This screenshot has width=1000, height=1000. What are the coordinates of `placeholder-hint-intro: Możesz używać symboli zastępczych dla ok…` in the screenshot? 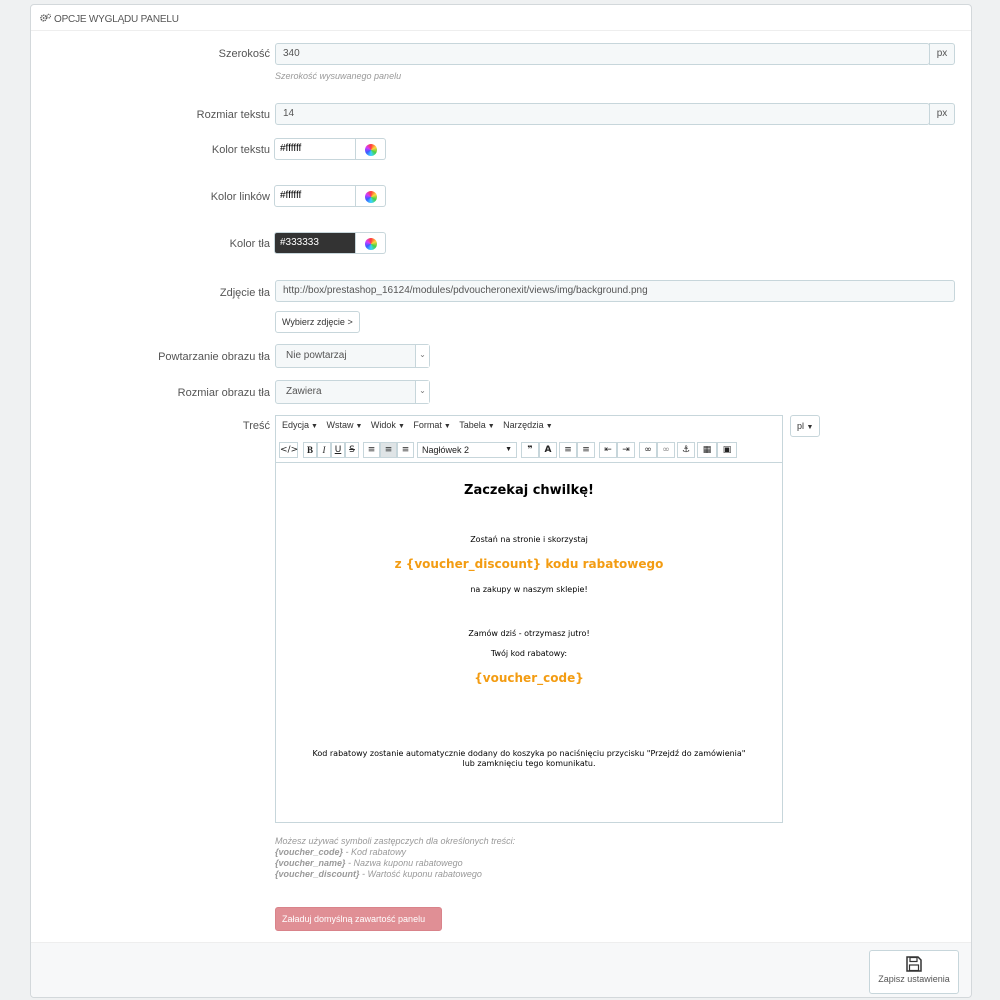 It's located at (395, 841).